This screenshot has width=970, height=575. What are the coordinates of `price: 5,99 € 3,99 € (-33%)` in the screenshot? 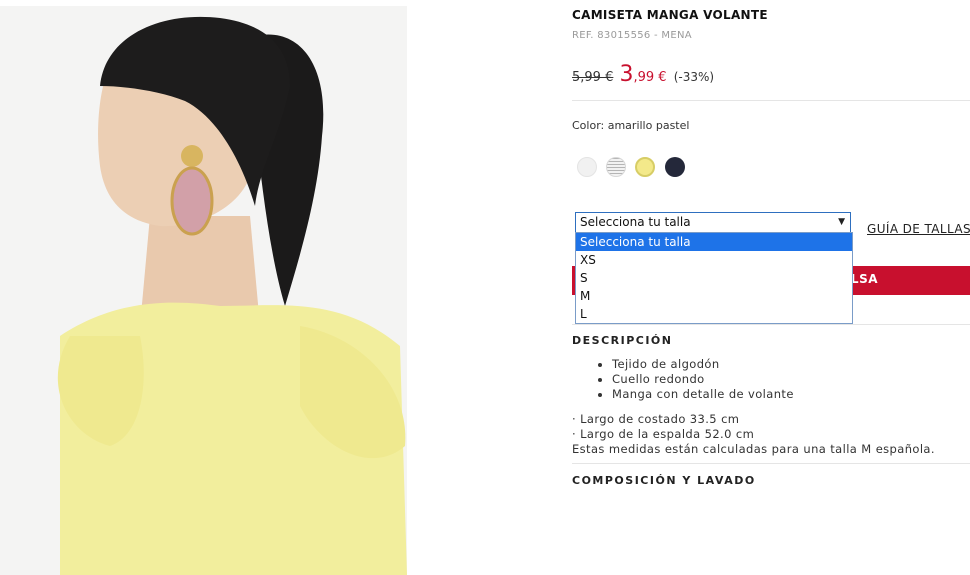 It's located at (643, 74).